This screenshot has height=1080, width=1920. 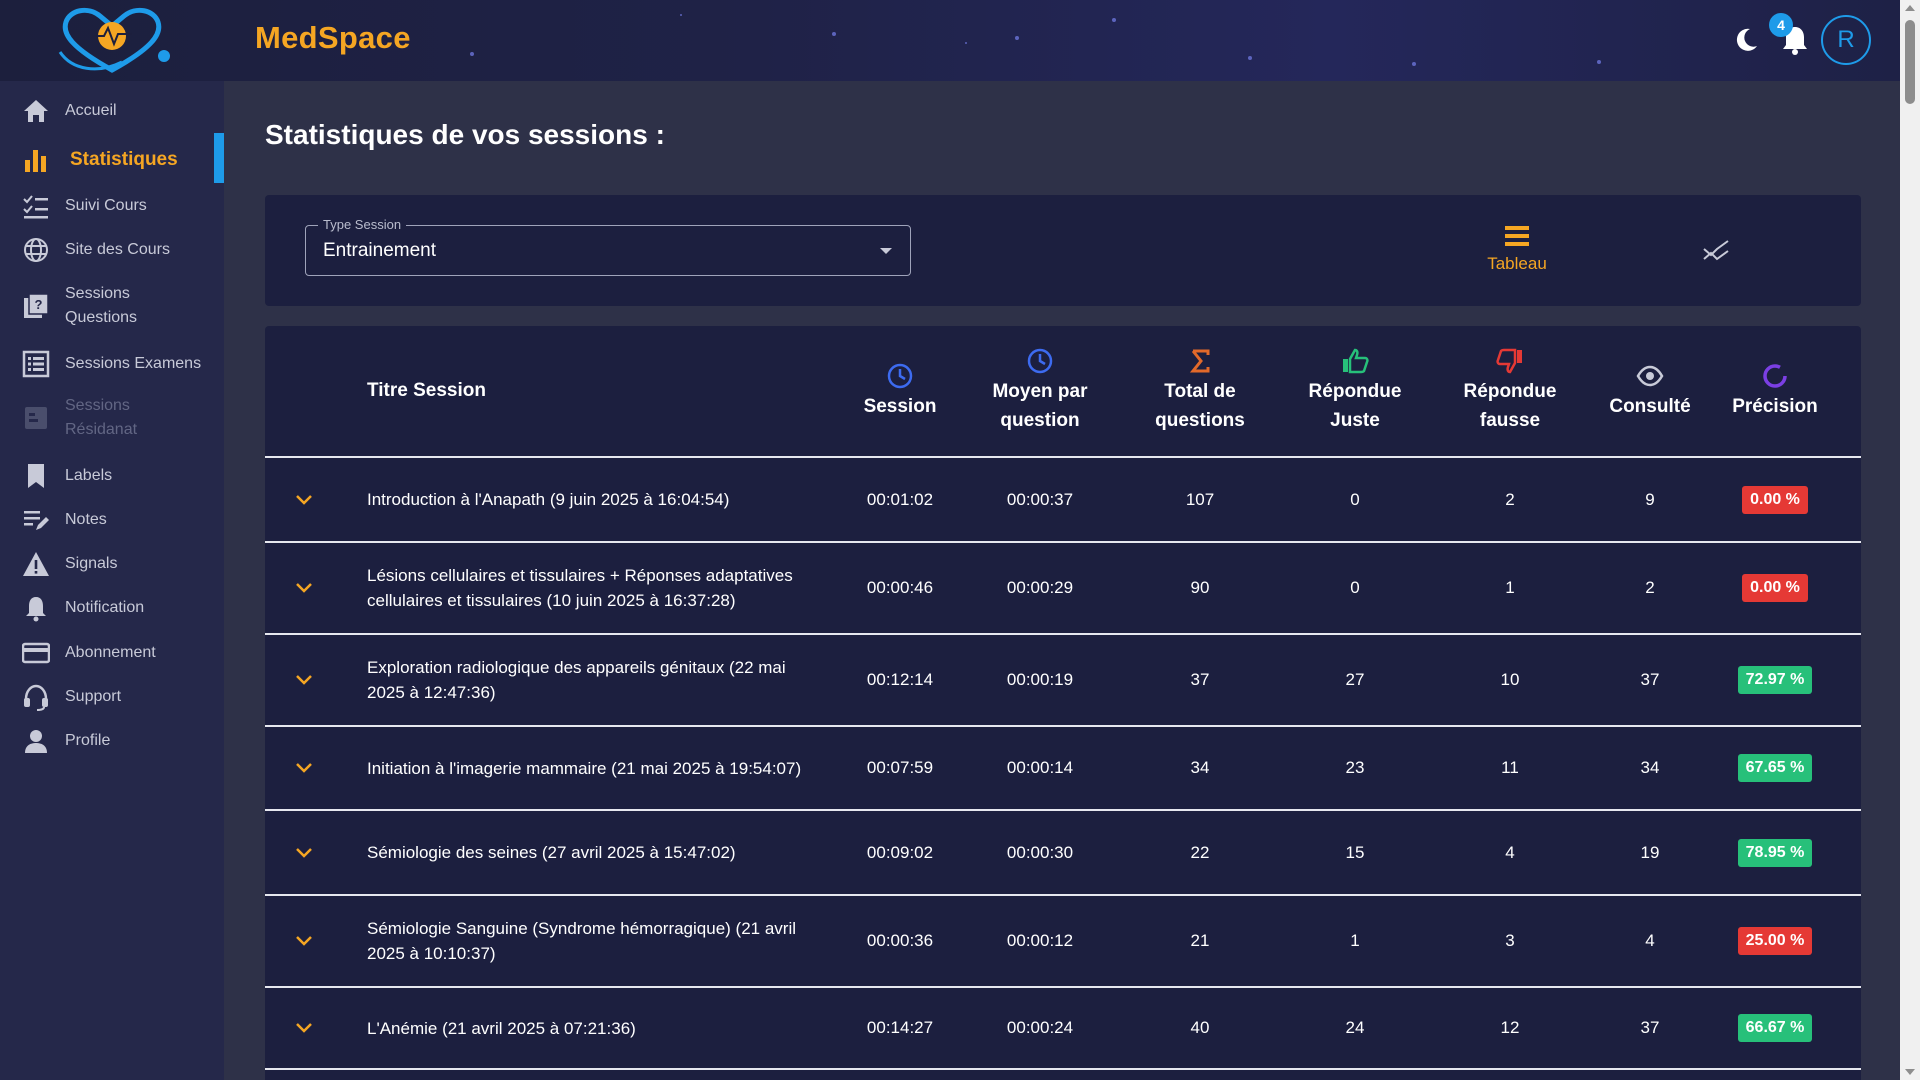 I want to click on precision-cell: 78.95 %, so click(x=1775, y=852).